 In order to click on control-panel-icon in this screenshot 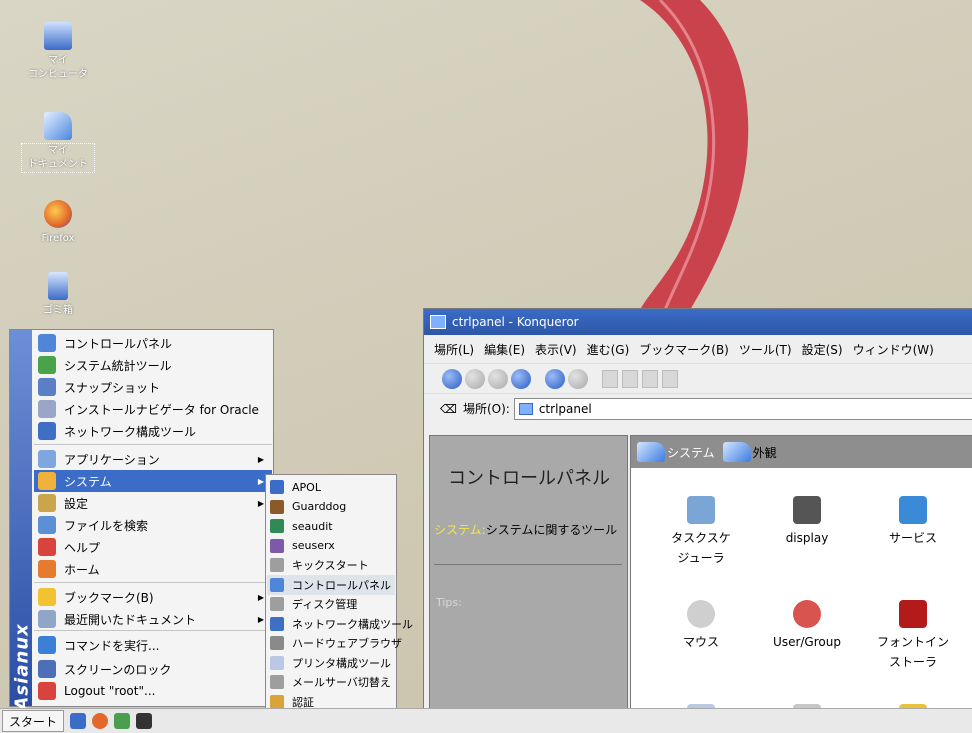, I will do `click(525, 408)`.